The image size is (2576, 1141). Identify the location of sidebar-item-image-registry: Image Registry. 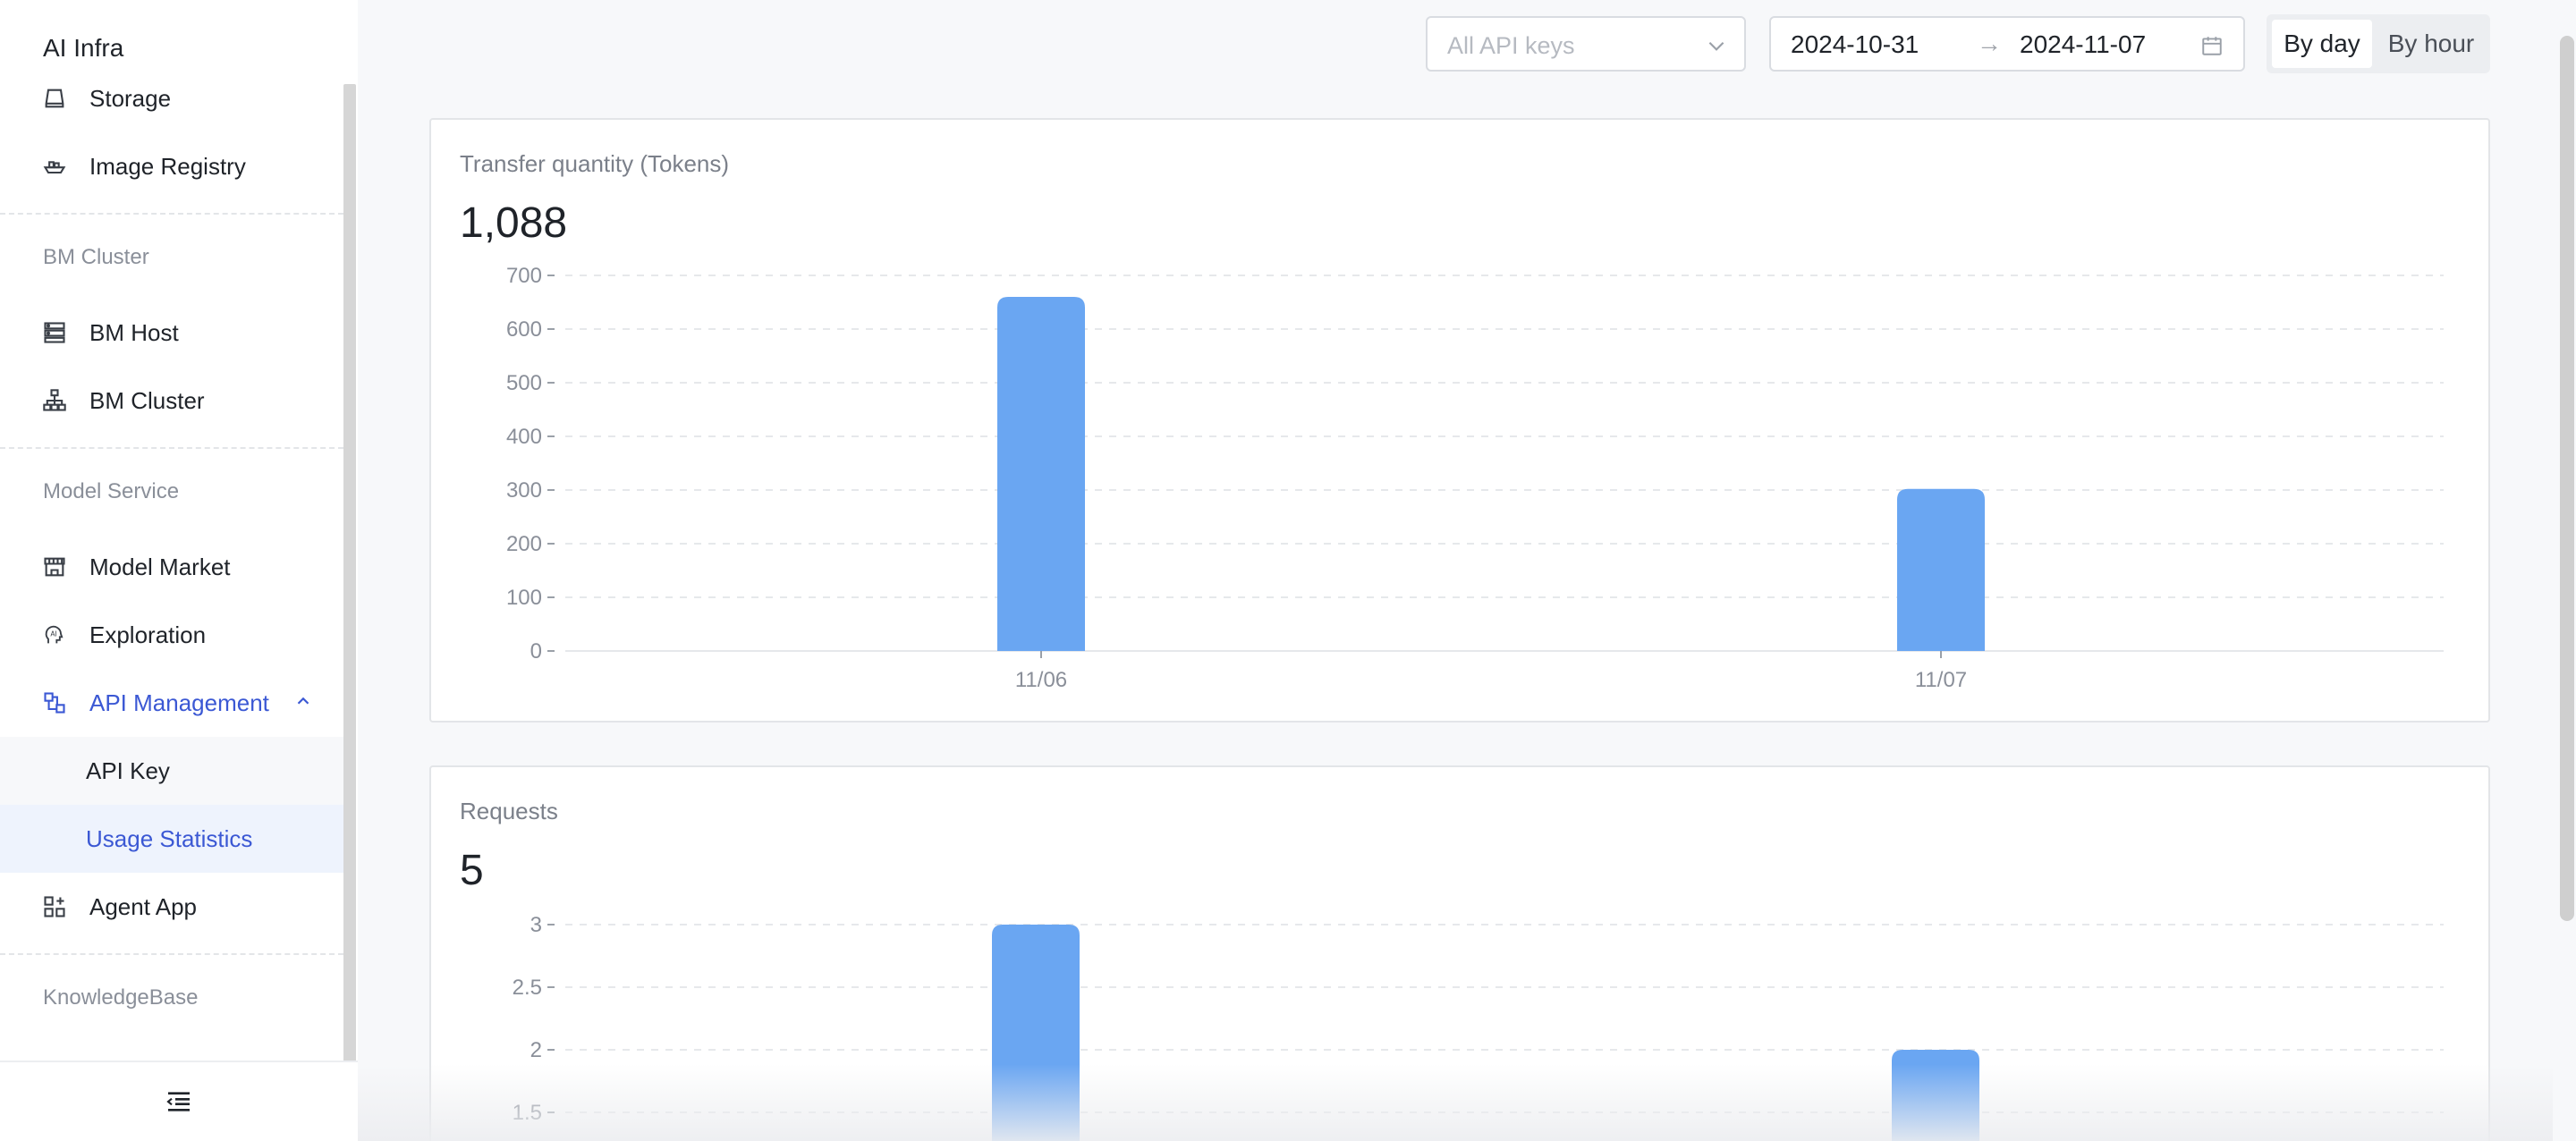
(171, 166).